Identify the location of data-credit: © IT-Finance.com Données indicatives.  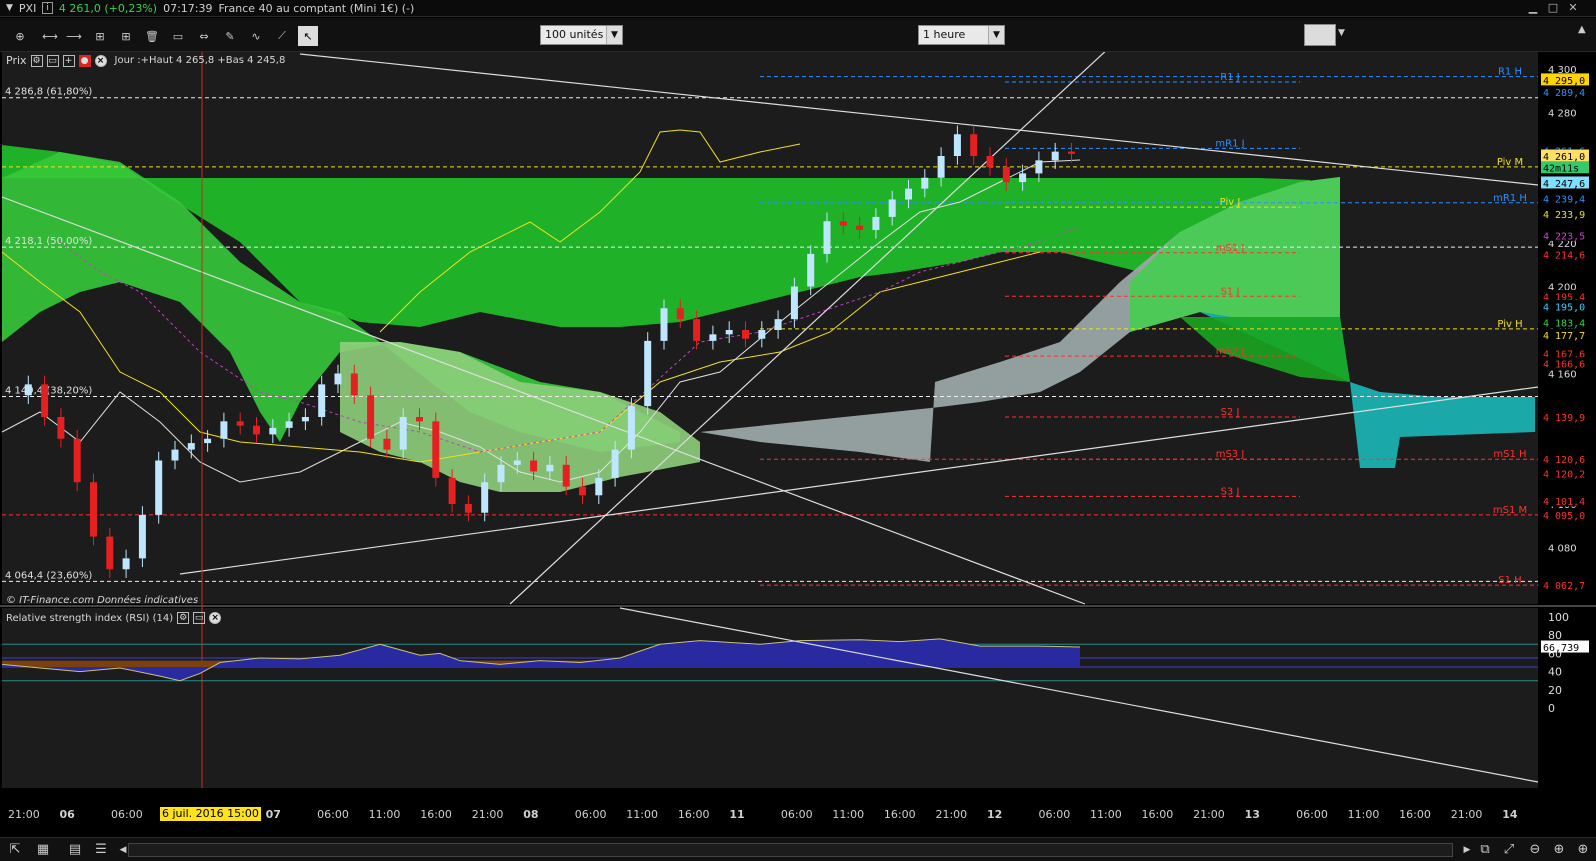
(102, 600).